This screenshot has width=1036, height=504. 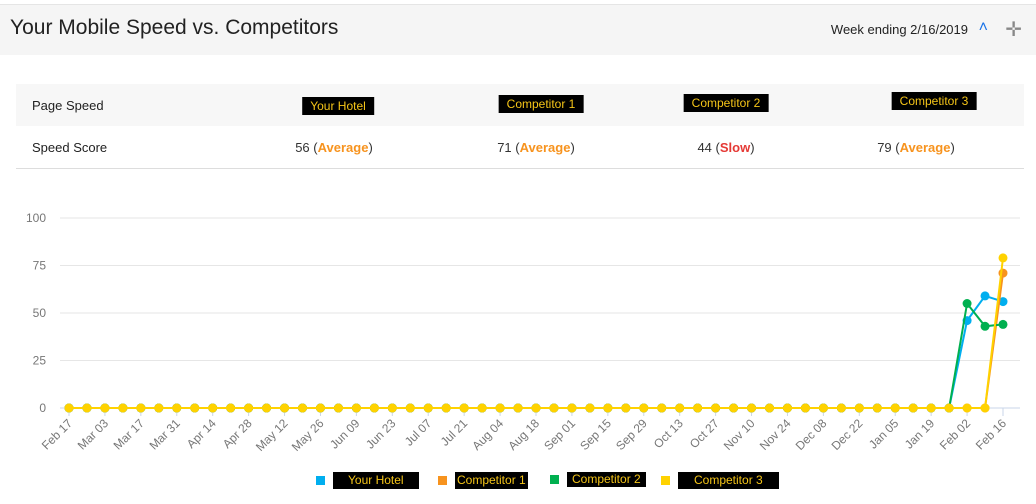 What do you see at coordinates (165, 434) in the screenshot?
I see `x-tick-label: Mar 31` at bounding box center [165, 434].